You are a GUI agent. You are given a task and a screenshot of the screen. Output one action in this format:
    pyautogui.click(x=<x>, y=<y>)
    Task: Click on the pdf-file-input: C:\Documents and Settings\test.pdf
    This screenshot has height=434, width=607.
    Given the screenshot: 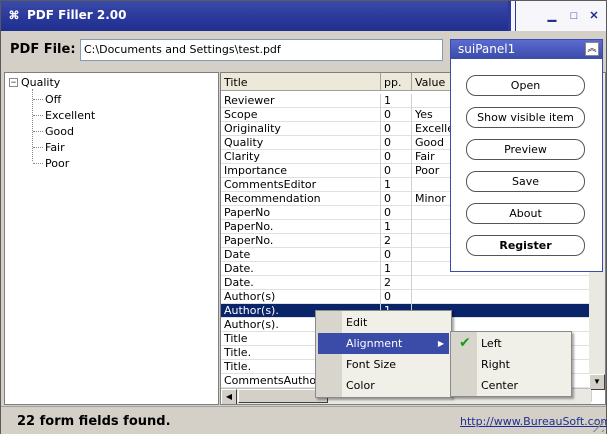 What is the action you would take?
    pyautogui.click(x=261, y=50)
    